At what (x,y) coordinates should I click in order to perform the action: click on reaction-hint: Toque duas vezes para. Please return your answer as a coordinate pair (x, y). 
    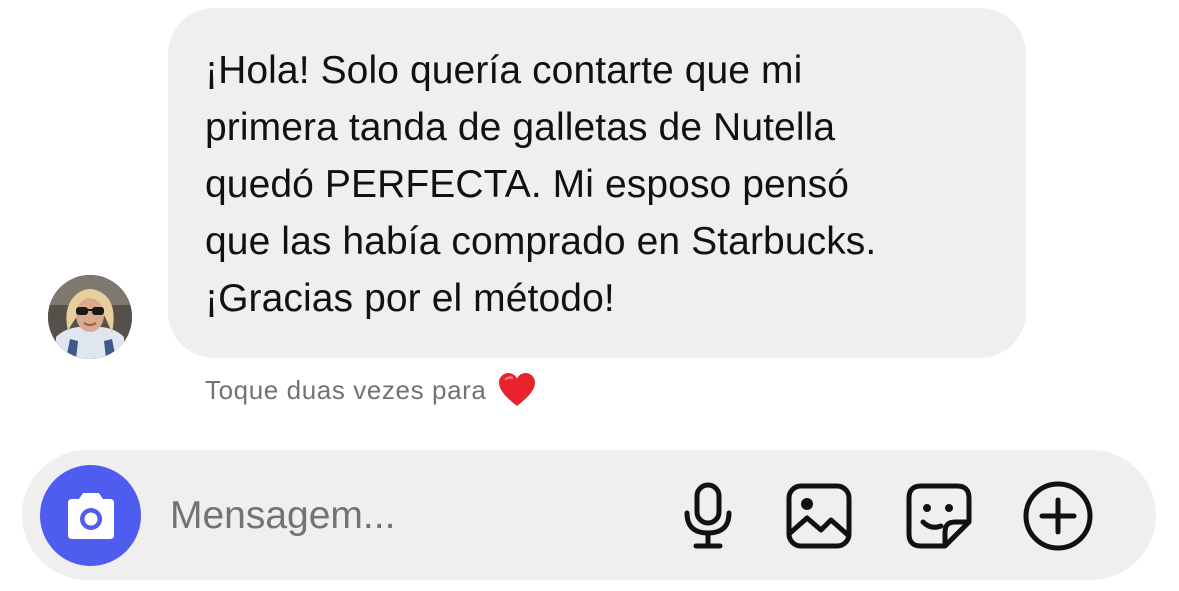
    Looking at the image, I should click on (370, 390).